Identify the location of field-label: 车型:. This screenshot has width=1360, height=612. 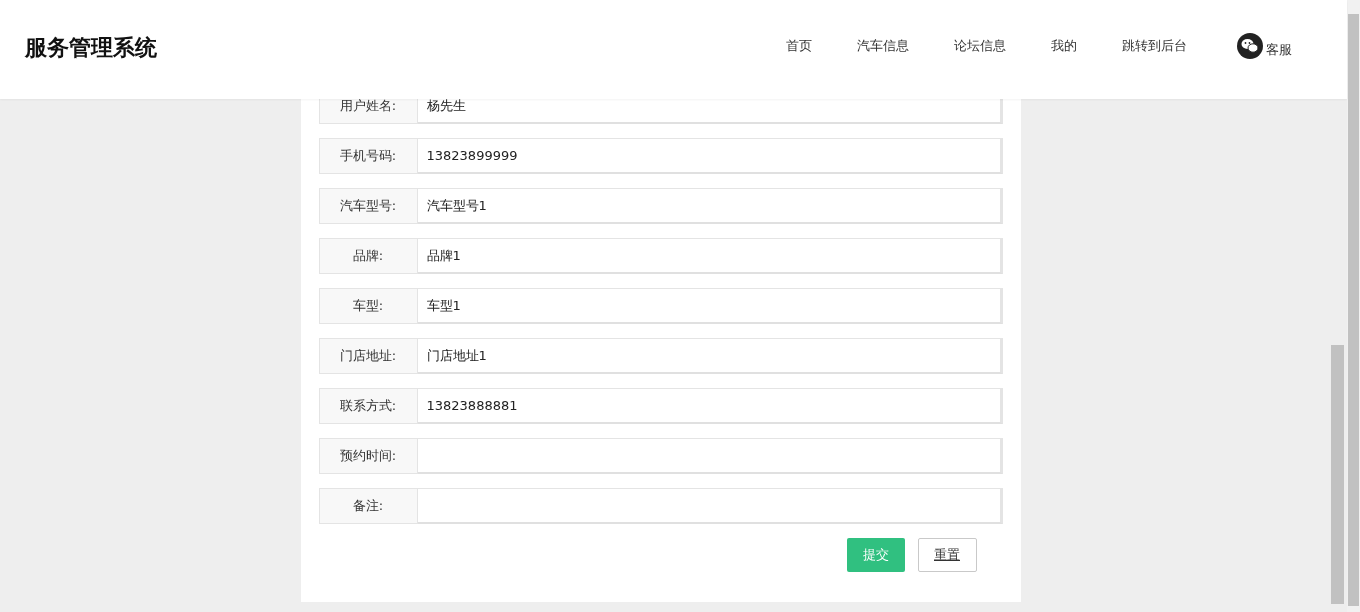
(368, 306).